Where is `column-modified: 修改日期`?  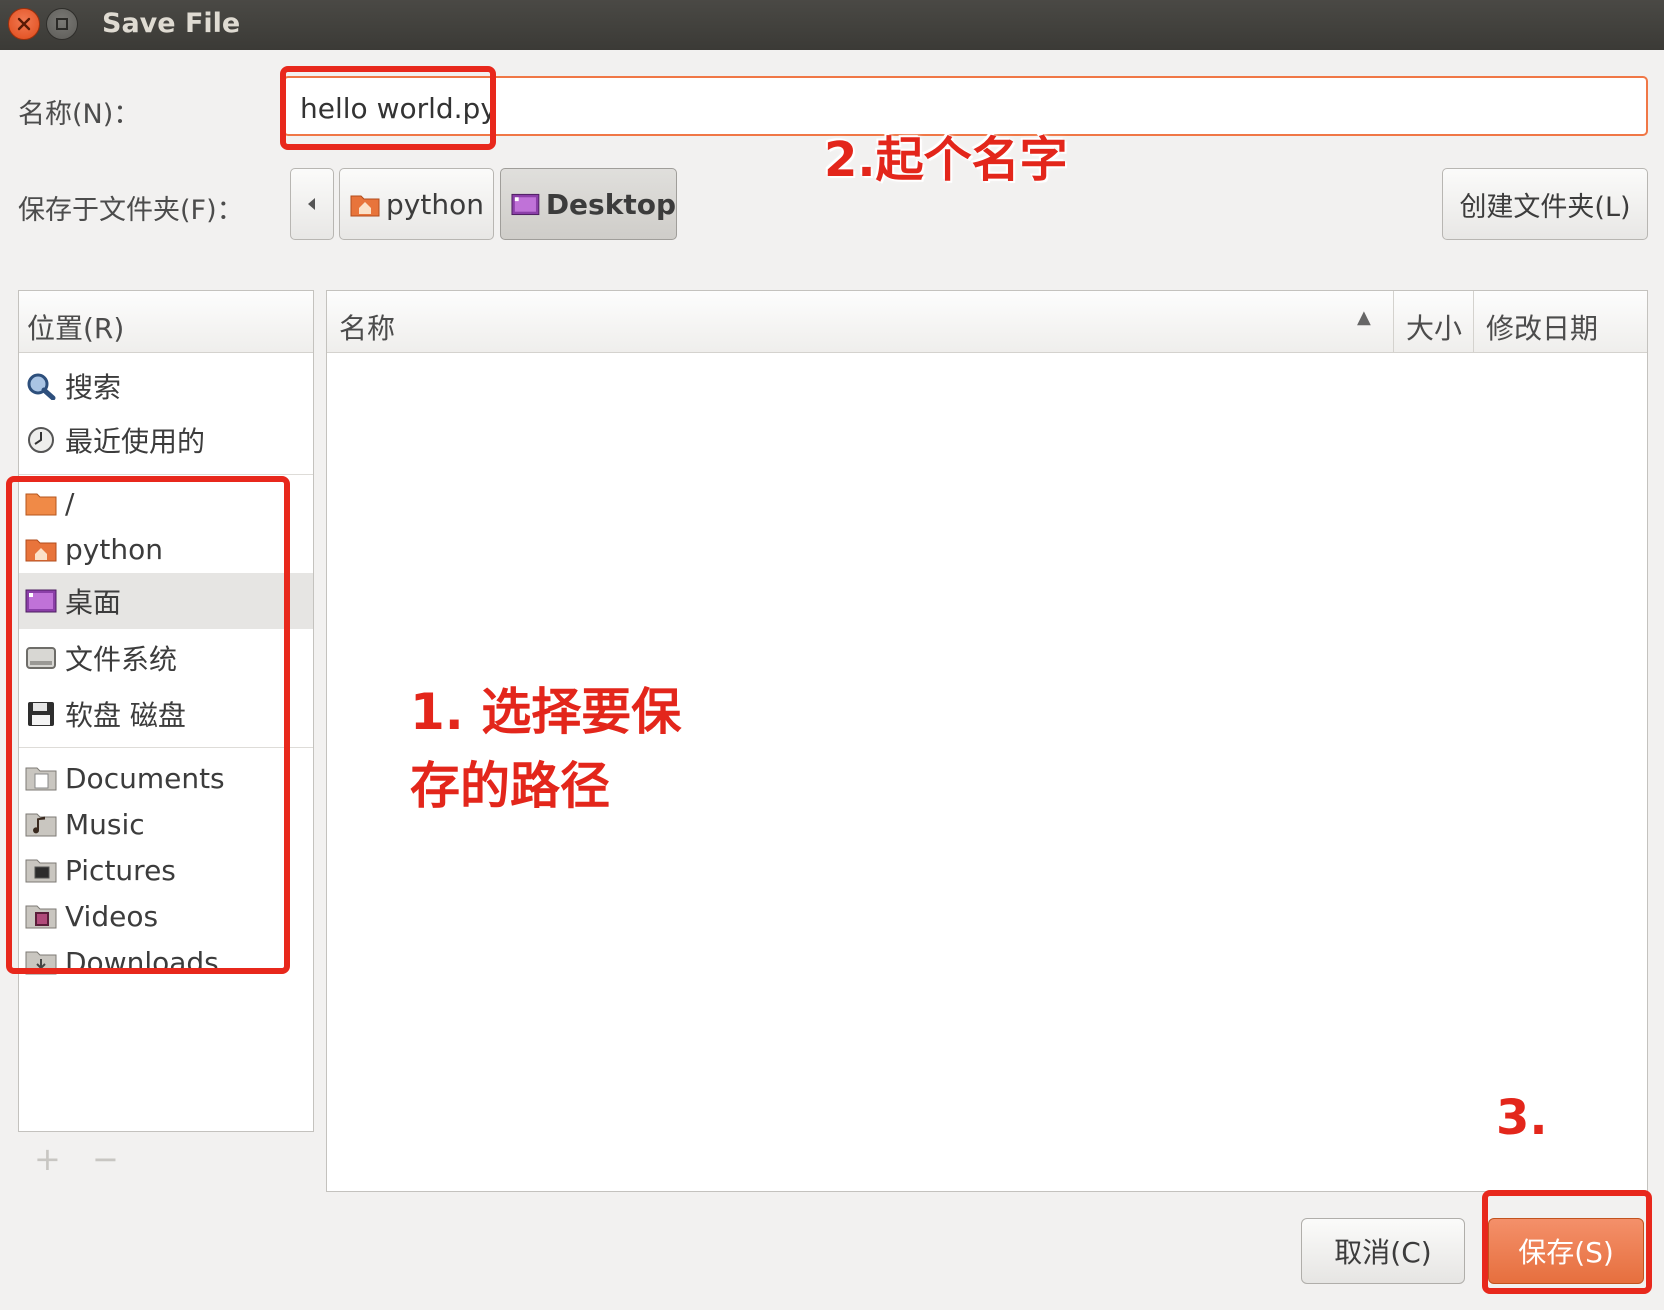 column-modified: 修改日期 is located at coordinates (1542, 322).